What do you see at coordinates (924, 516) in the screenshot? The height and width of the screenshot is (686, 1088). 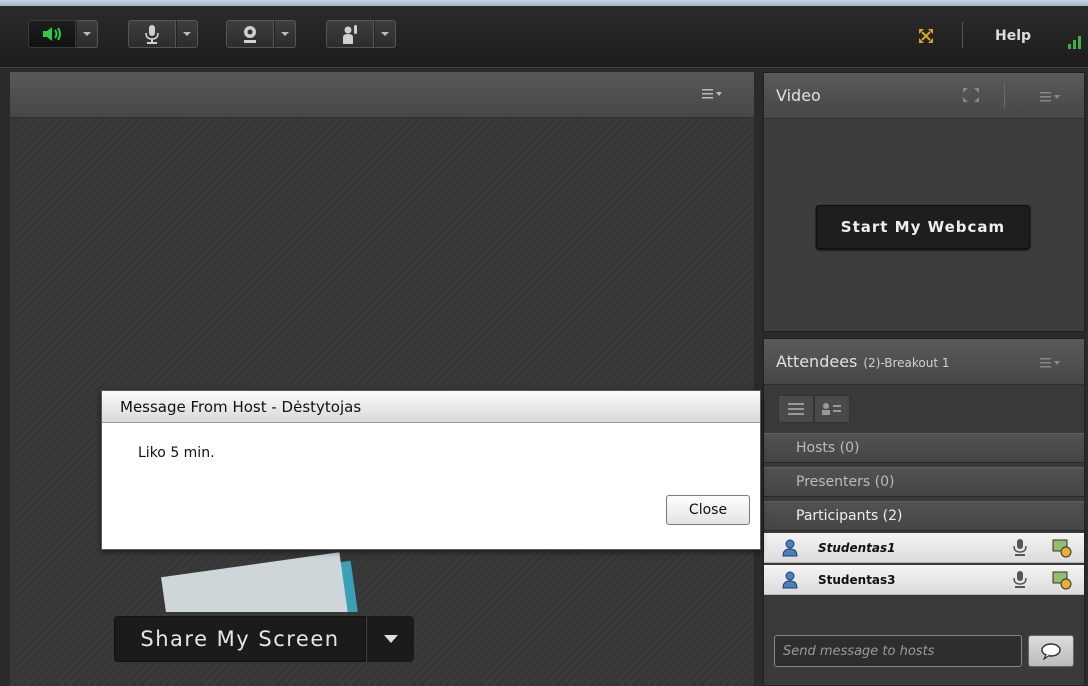 I see `participants-section: Participants (2)` at bounding box center [924, 516].